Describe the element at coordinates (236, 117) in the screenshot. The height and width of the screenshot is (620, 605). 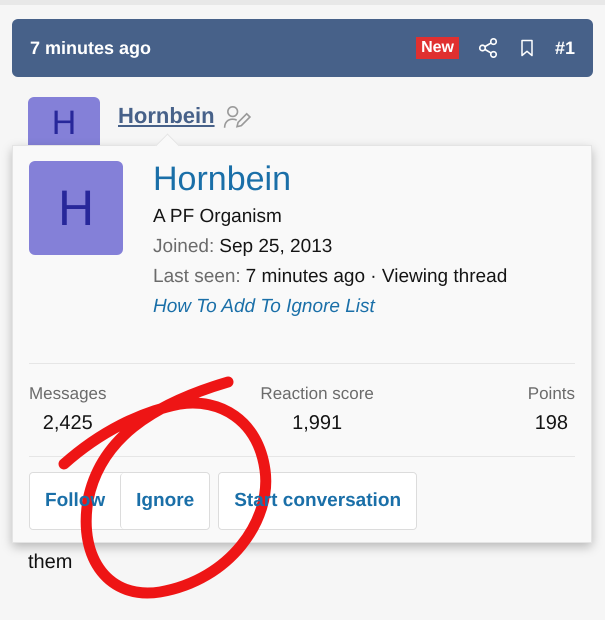
I see `user-edit-icon` at that location.